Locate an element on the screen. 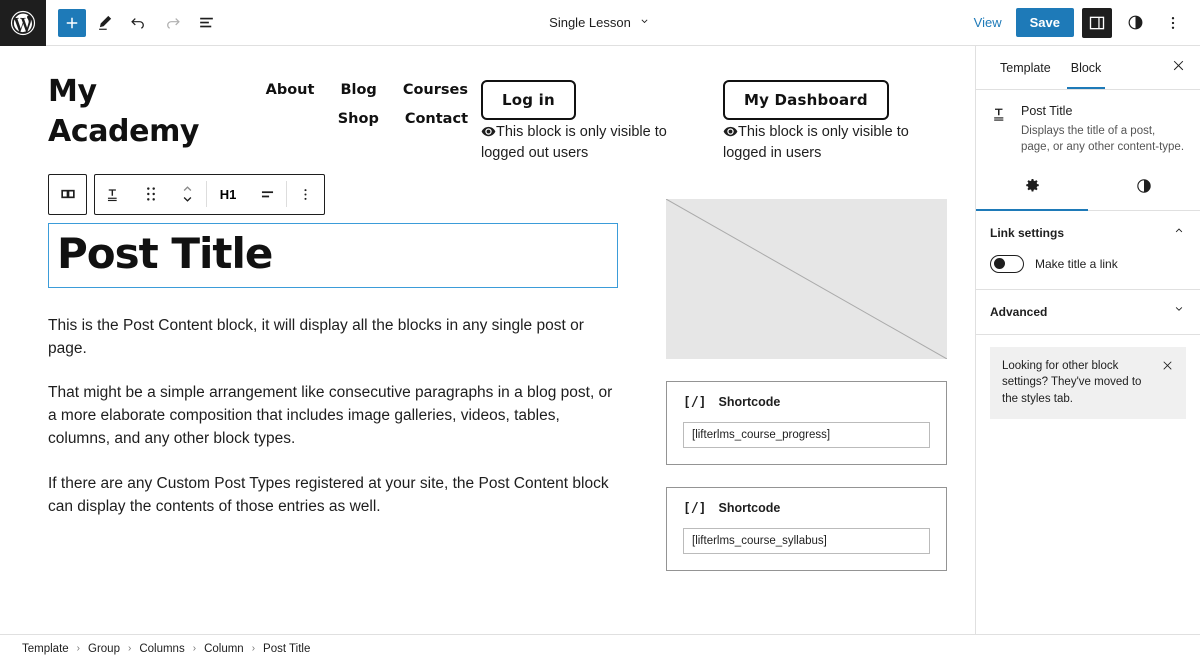 The width and height of the screenshot is (1200, 662). link-settings-panel: Link settings Make title a link is located at coordinates (1088, 250).